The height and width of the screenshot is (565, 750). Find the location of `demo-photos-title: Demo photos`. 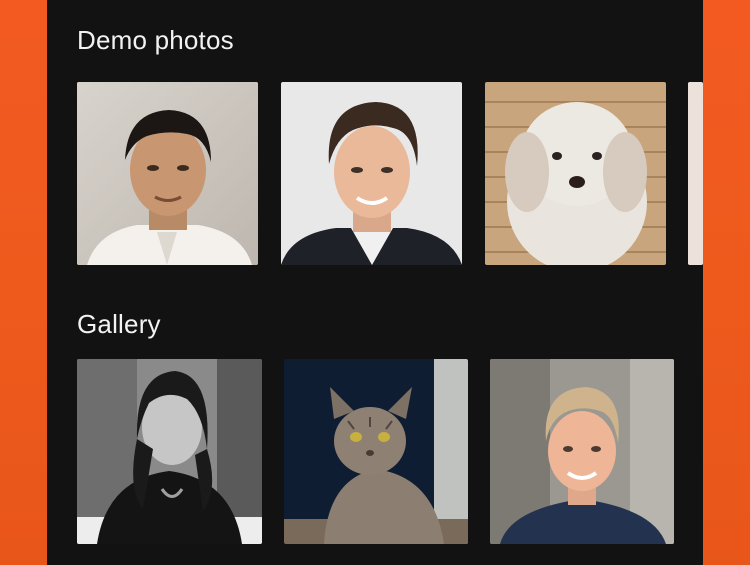

demo-photos-title: Demo photos is located at coordinates (155, 40).